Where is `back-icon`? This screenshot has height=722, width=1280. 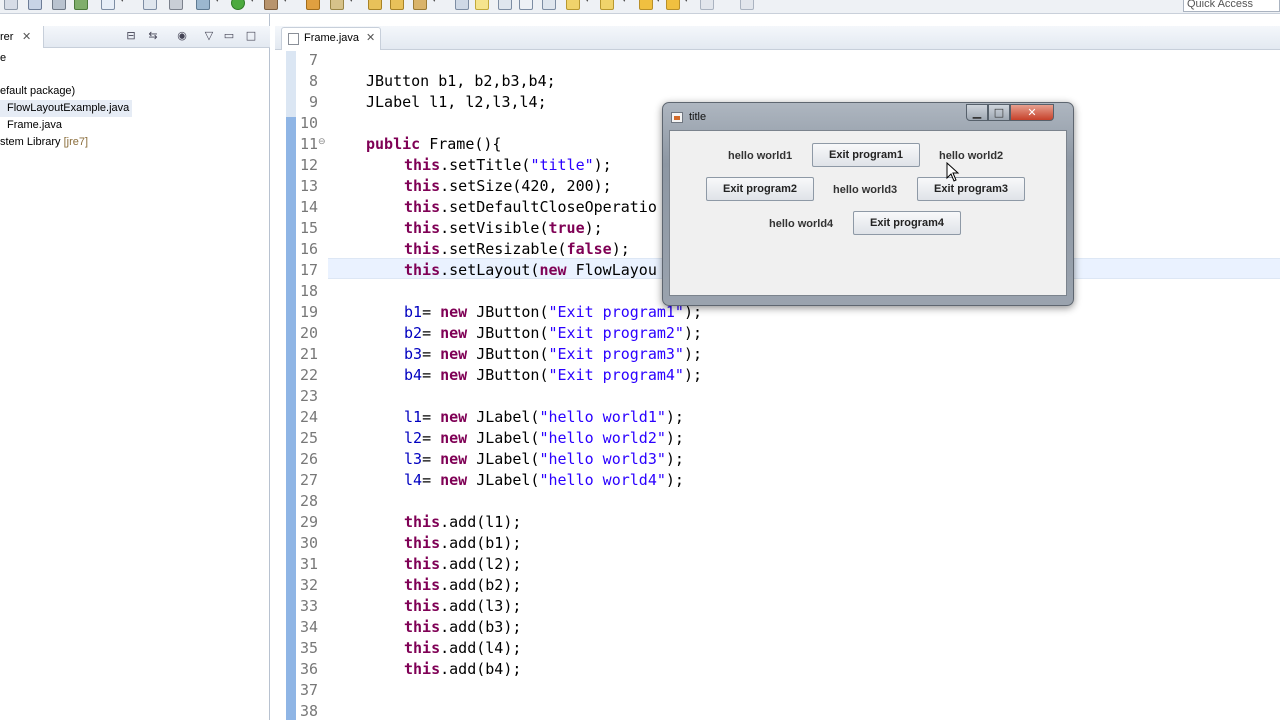
back-icon is located at coordinates (646, 5).